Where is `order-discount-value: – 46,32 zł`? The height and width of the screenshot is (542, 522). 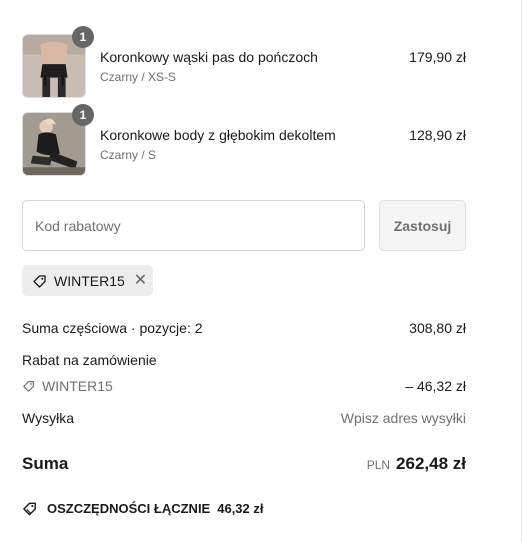 order-discount-value: – 46,32 zł is located at coordinates (435, 386).